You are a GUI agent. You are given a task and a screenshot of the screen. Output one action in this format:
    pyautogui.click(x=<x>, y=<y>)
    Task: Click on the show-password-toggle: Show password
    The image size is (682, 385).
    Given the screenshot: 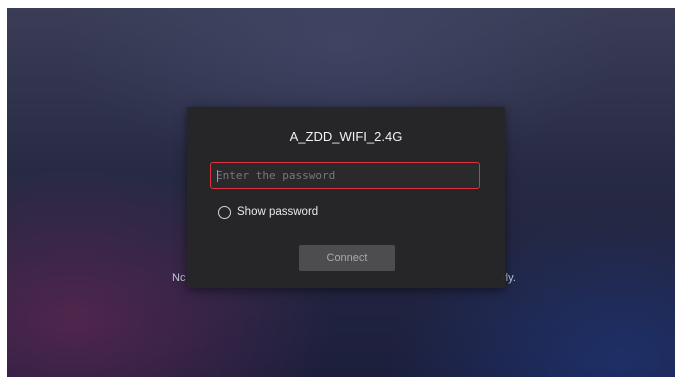 What is the action you would take?
    pyautogui.click(x=268, y=212)
    